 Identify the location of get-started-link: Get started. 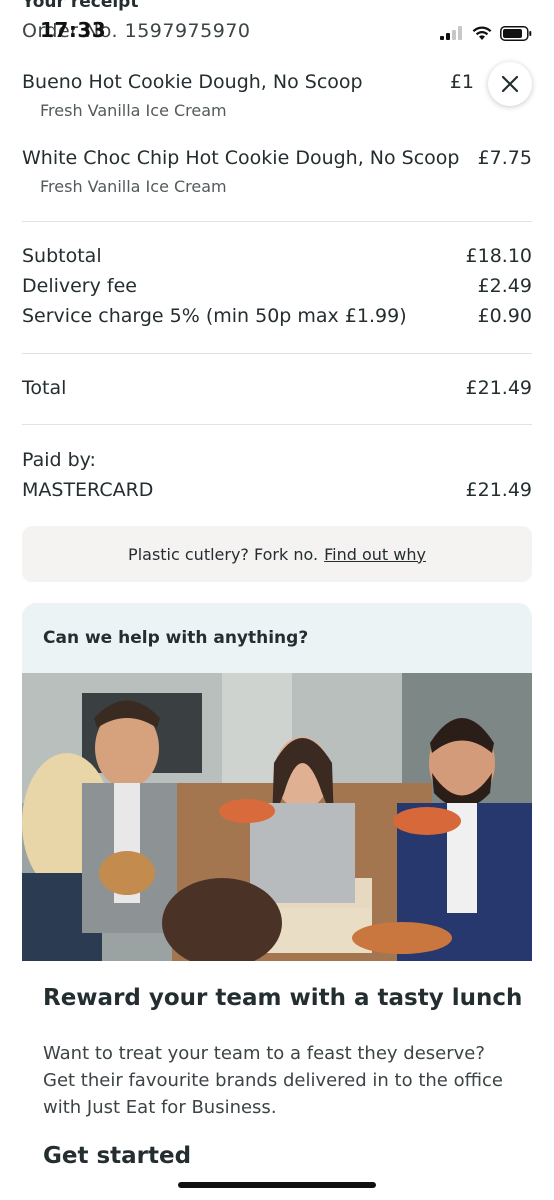
(117, 1156).